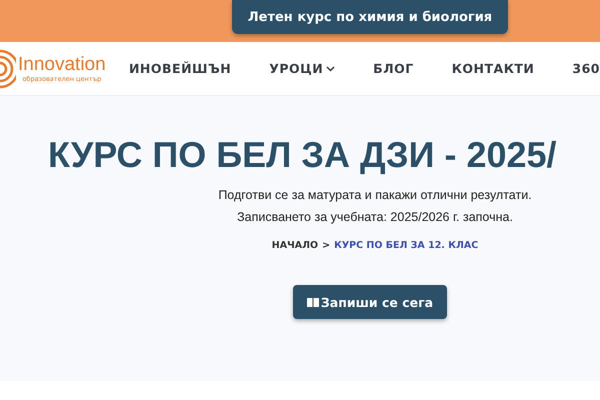 Image resolution: width=600 pixels, height=400 pixels. What do you see at coordinates (302, 68) in the screenshot?
I see `nav-link: УРОЦИ` at bounding box center [302, 68].